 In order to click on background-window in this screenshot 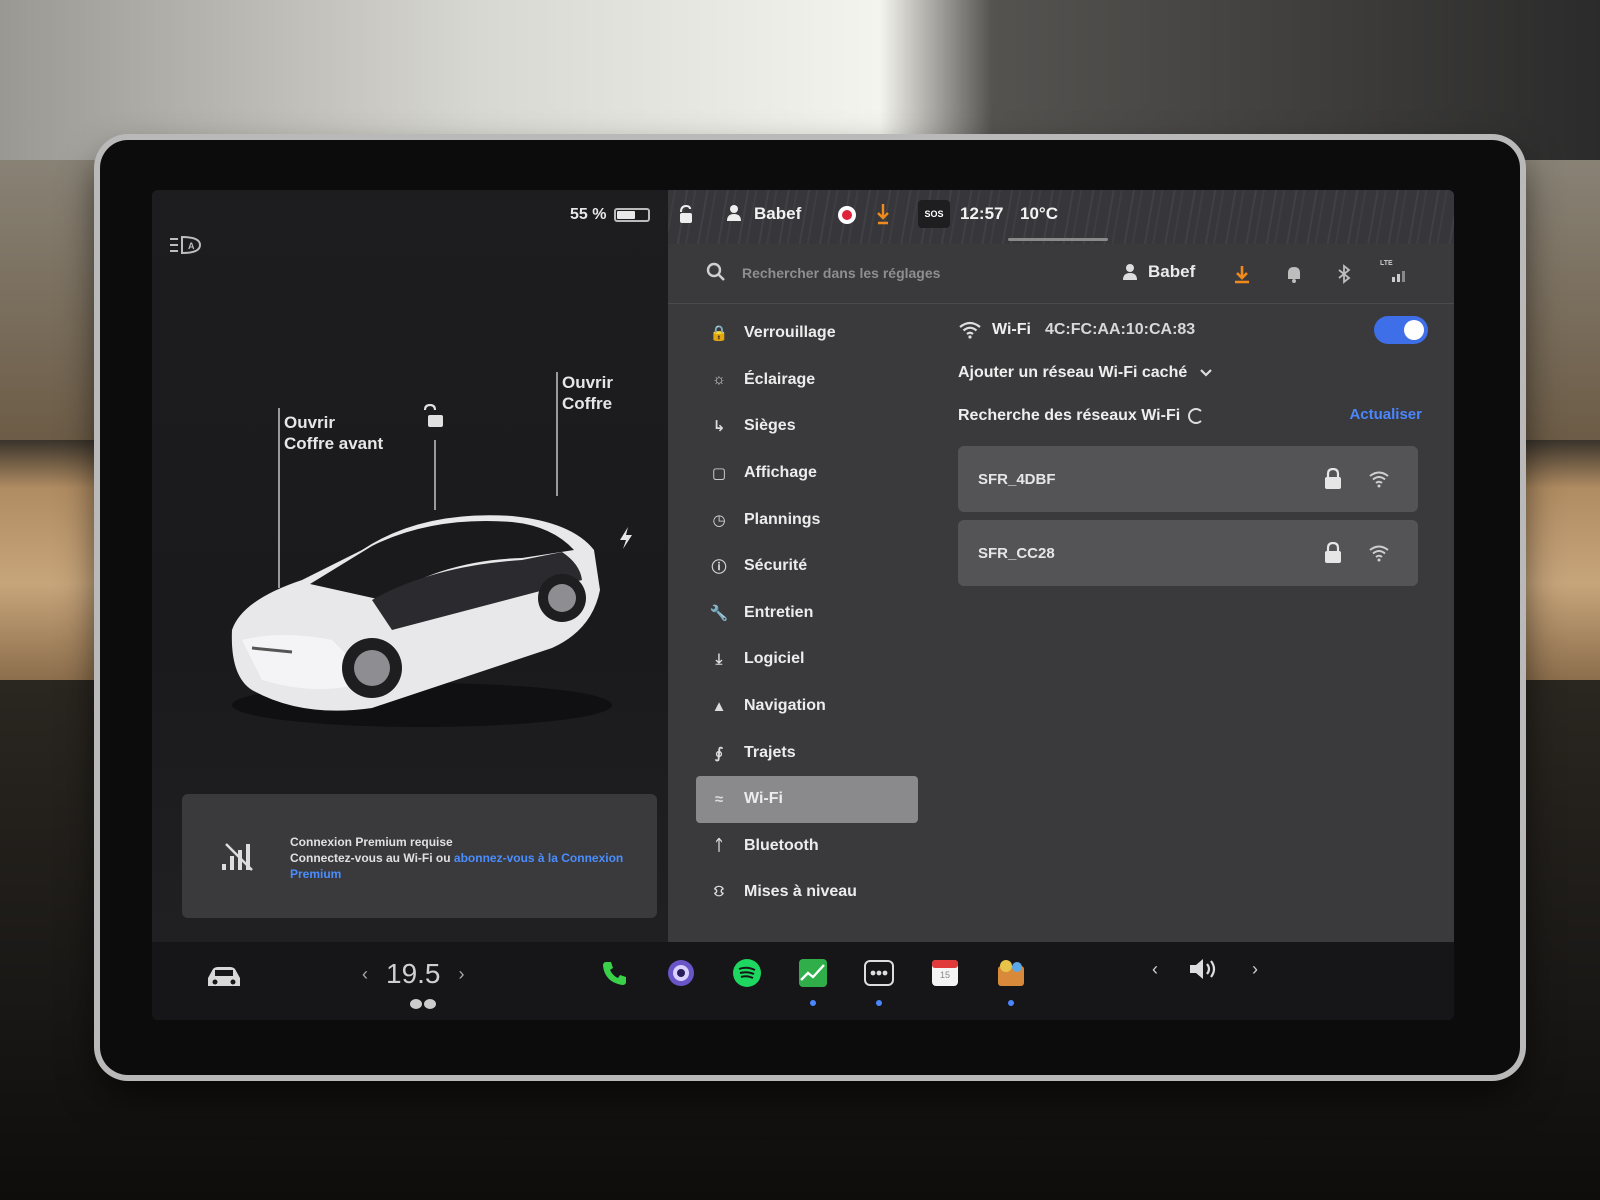, I will do `click(800, 80)`.